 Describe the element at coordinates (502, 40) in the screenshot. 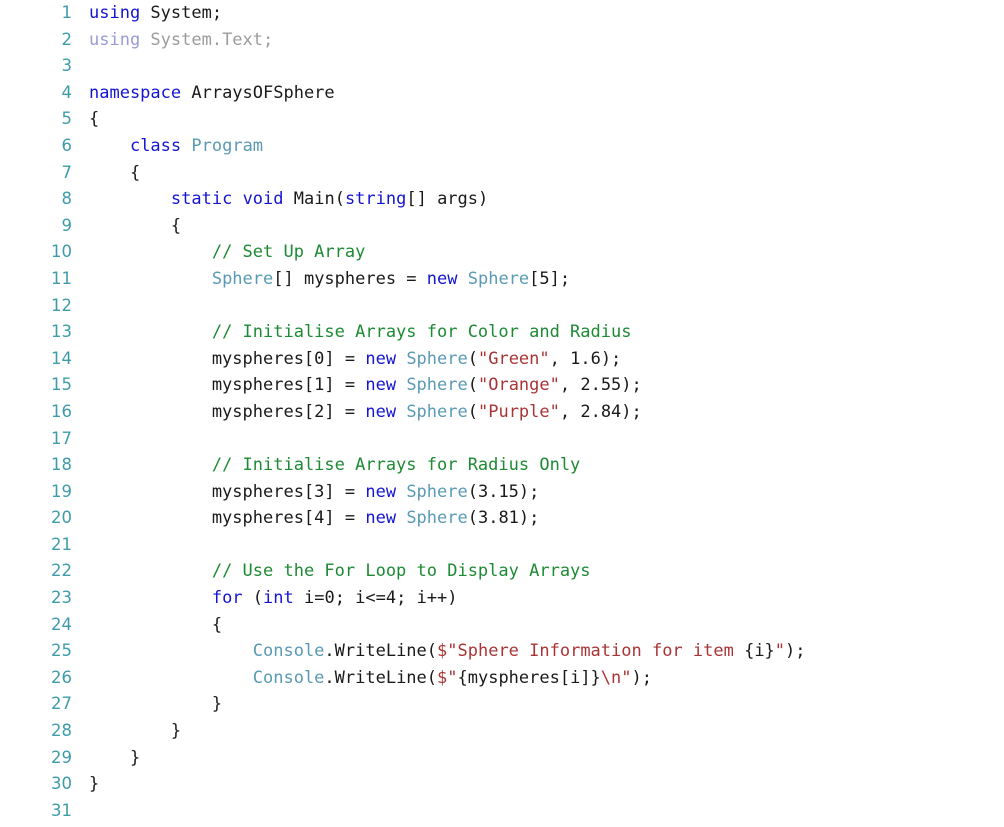

I see `code-line: 2 using System.Text;` at that location.